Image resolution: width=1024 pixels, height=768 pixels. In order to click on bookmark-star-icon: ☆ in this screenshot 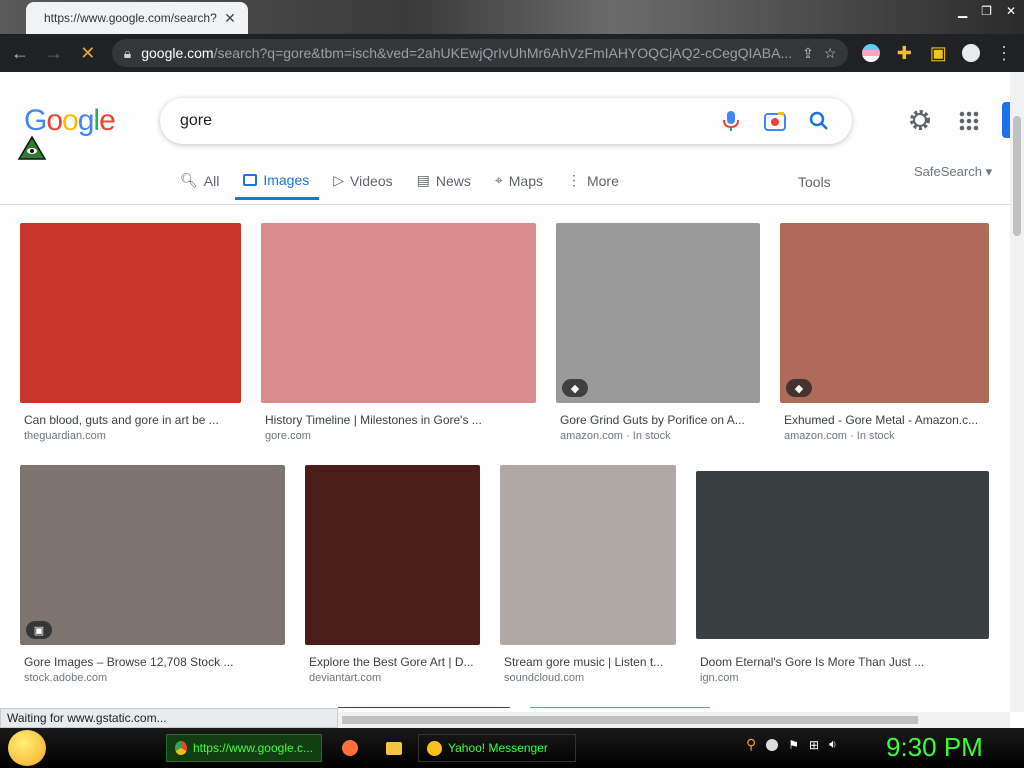, I will do `click(830, 53)`.